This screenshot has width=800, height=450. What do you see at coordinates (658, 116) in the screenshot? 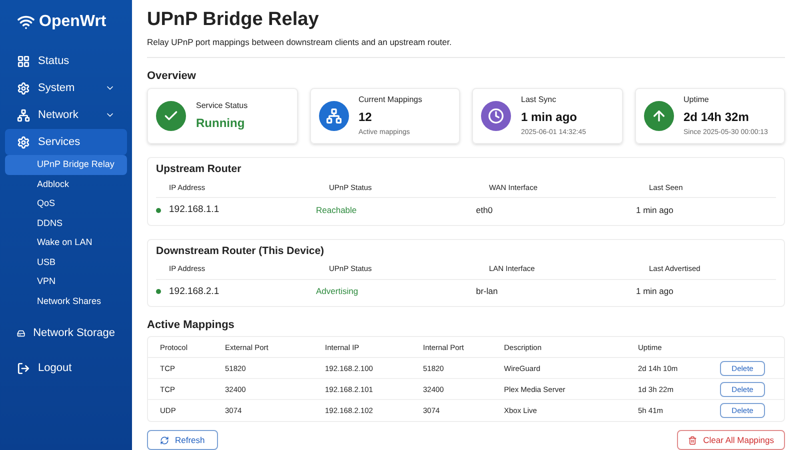
I see `arrow-up-icon` at bounding box center [658, 116].